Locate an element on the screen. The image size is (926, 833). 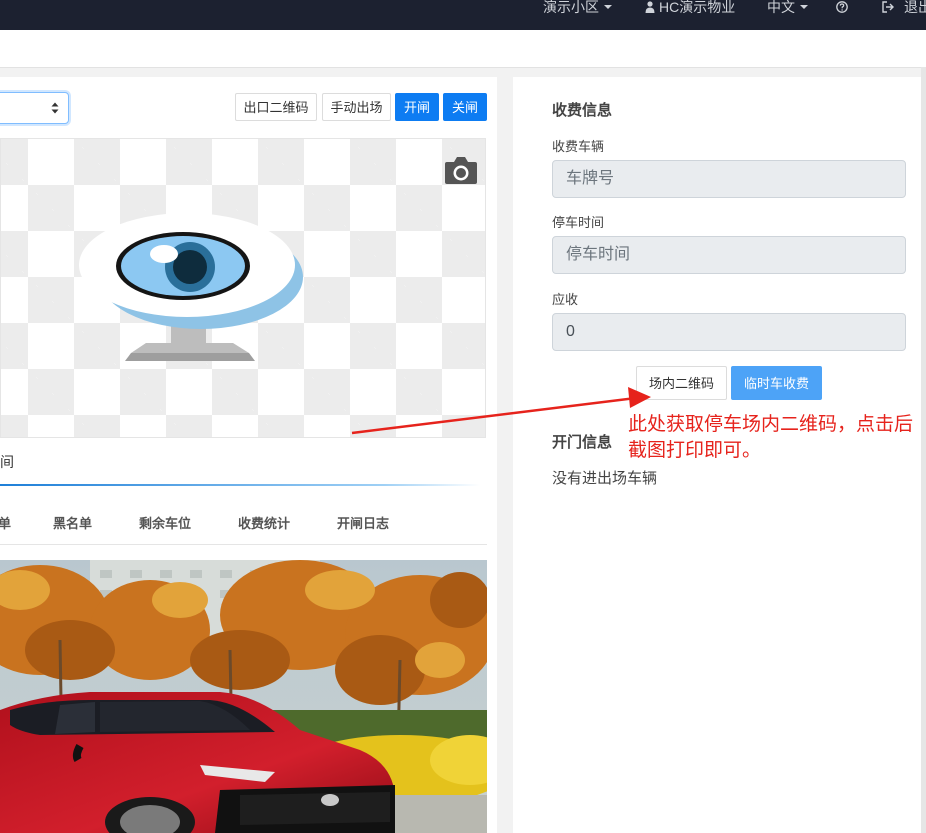
community-dropdown: 演示小区 is located at coordinates (577, 7).